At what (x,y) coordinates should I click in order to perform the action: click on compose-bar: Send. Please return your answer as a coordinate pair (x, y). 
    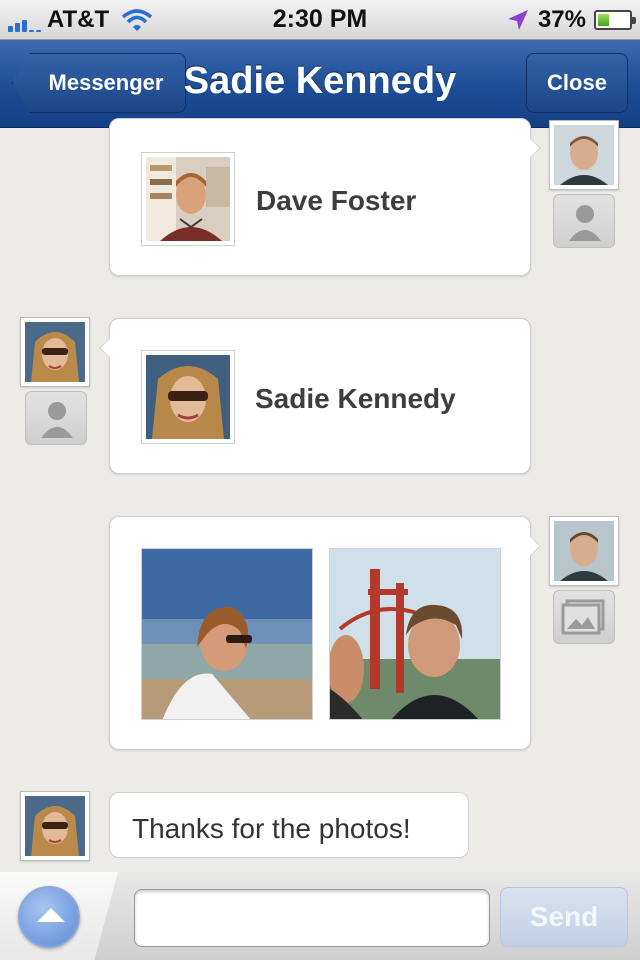
    Looking at the image, I should click on (320, 916).